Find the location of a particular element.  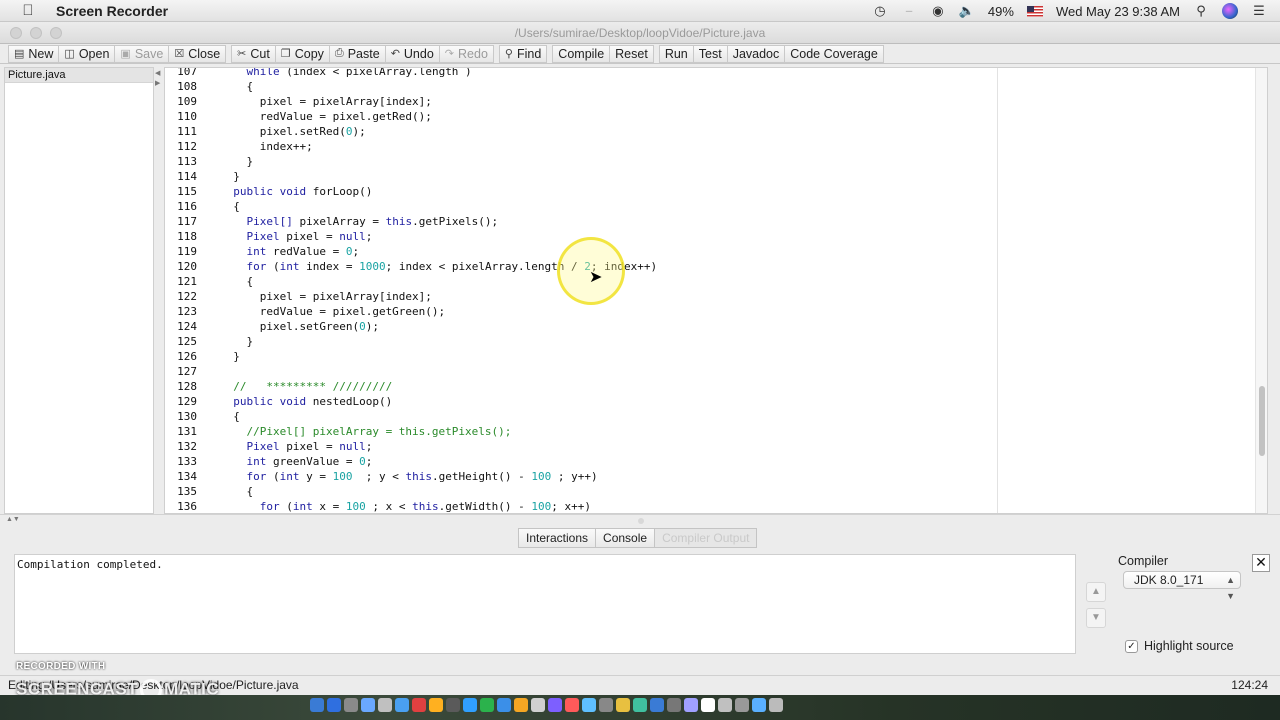

code-coverage-button: Code Coverage is located at coordinates (834, 53).